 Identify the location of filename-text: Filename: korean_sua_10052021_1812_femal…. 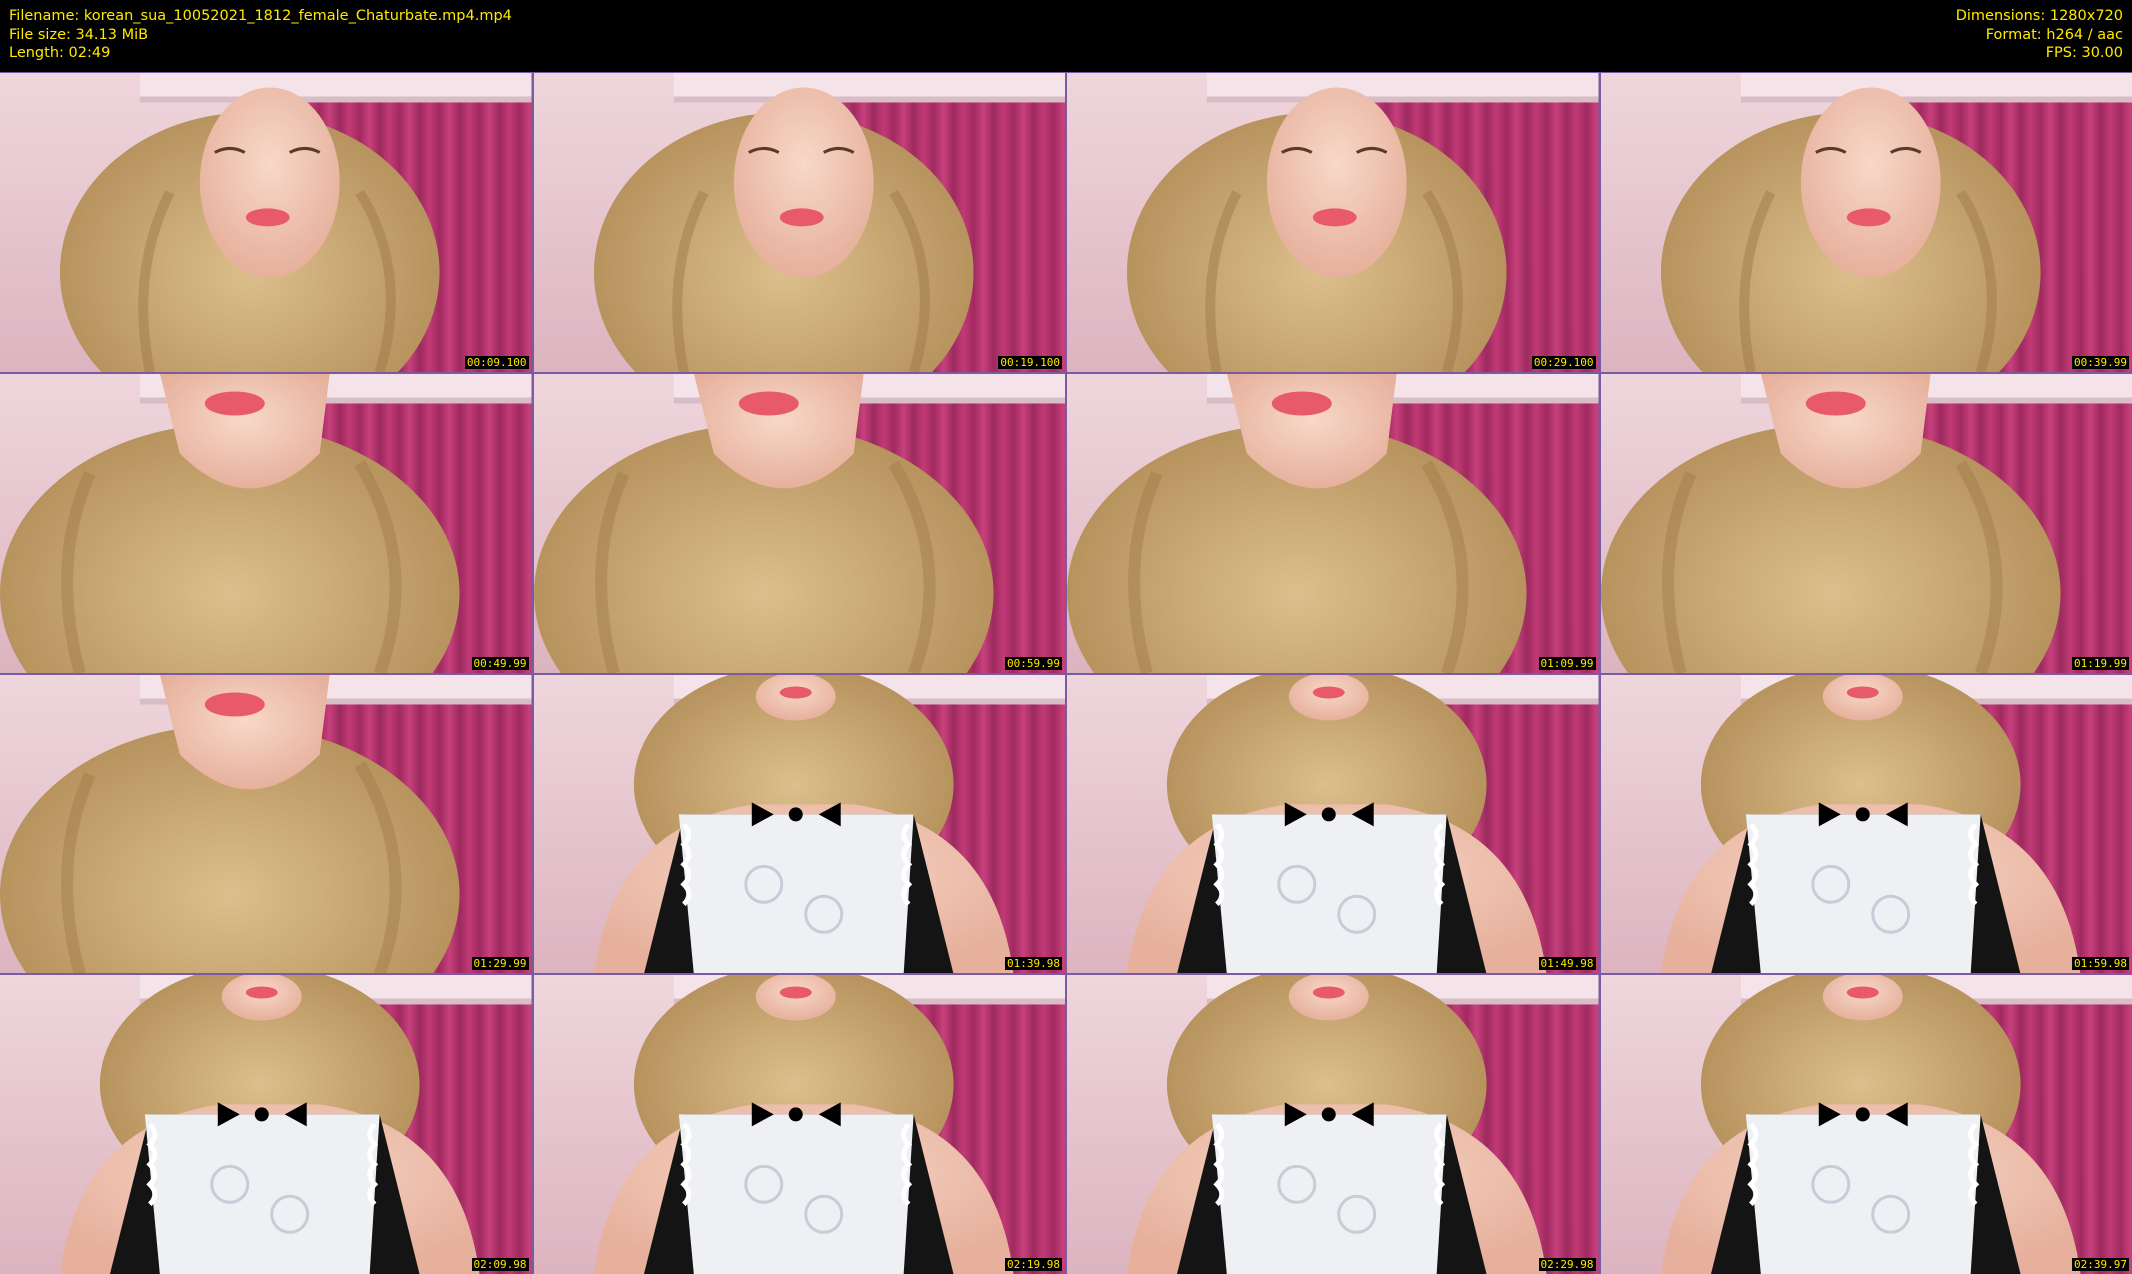
(260, 16).